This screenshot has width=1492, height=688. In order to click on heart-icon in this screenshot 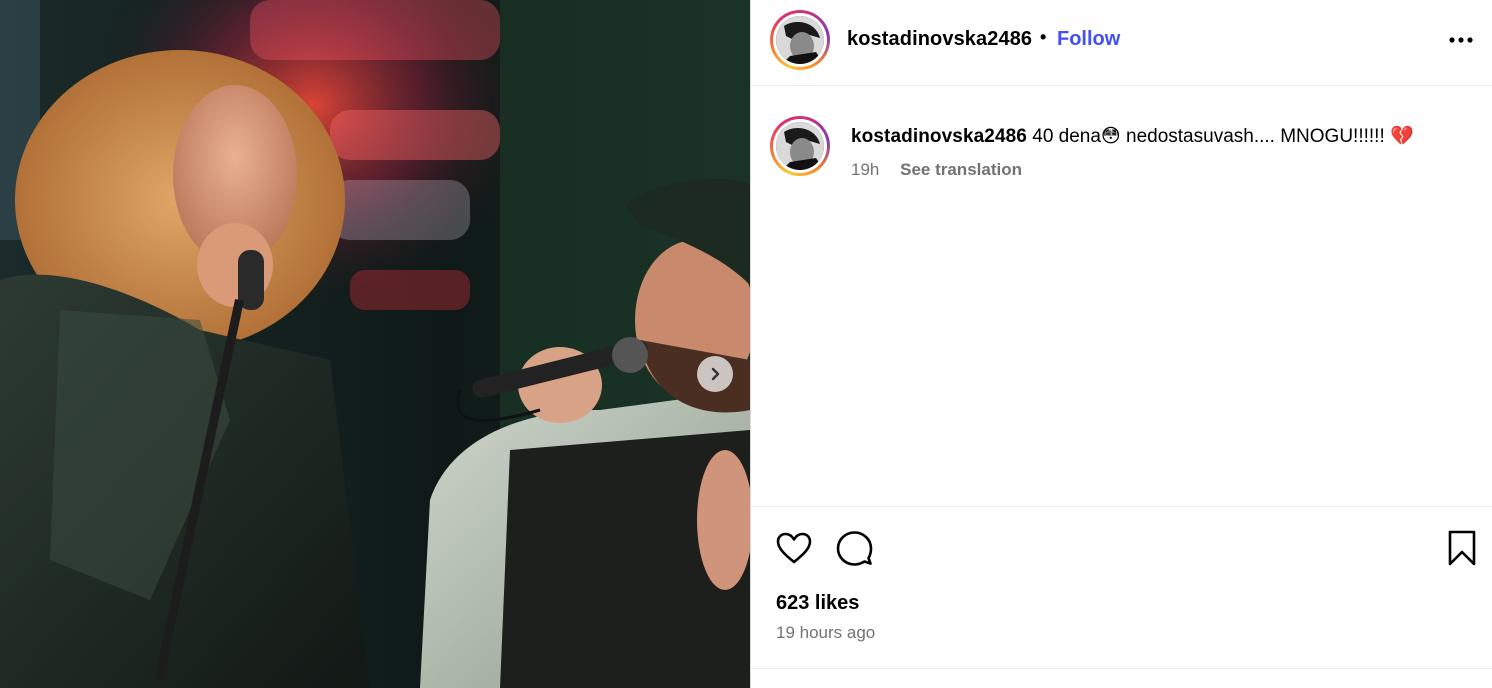, I will do `click(794, 548)`.